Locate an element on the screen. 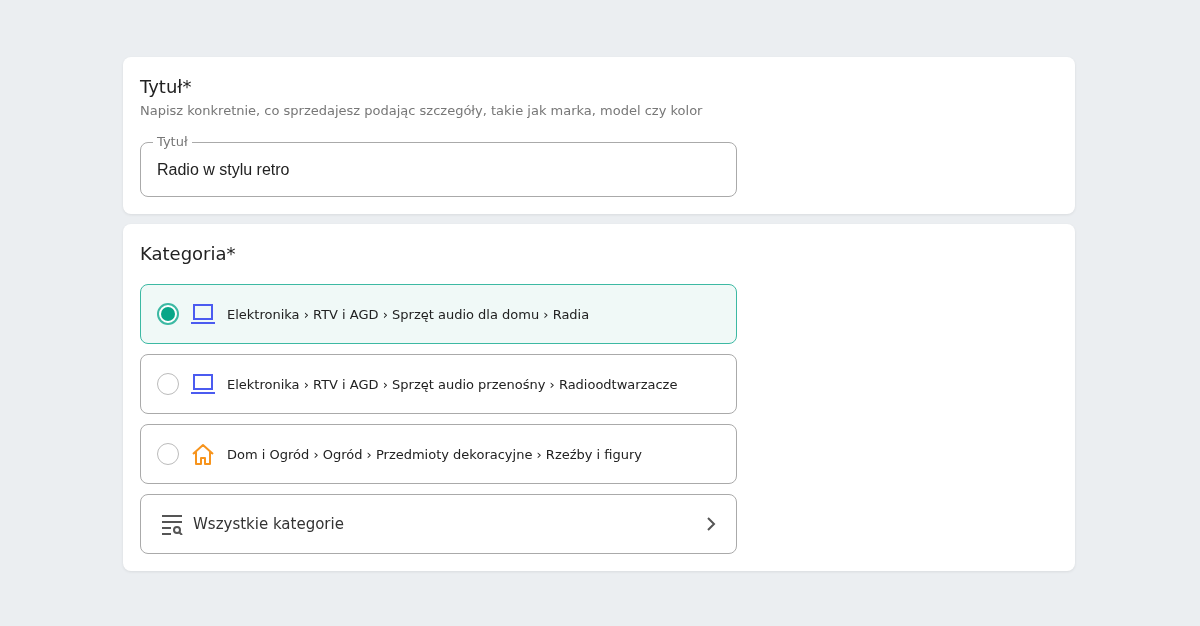 This screenshot has height=626, width=1200. section-heading: Tytuł* is located at coordinates (166, 87).